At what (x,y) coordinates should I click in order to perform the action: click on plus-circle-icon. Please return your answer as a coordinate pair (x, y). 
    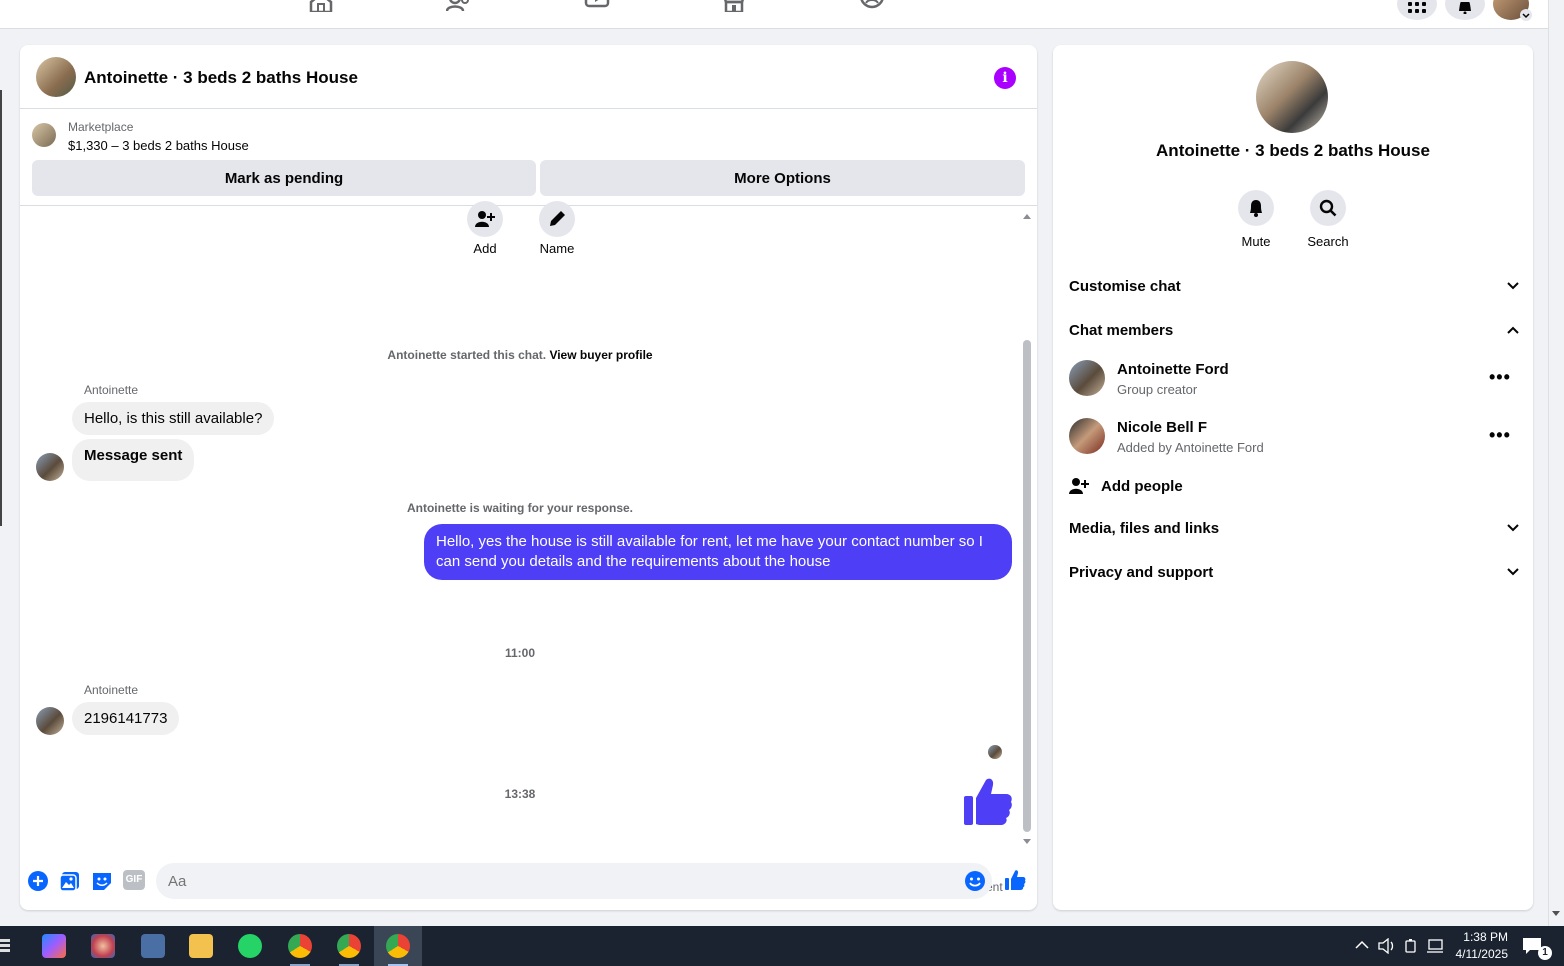
    Looking at the image, I should click on (38, 881).